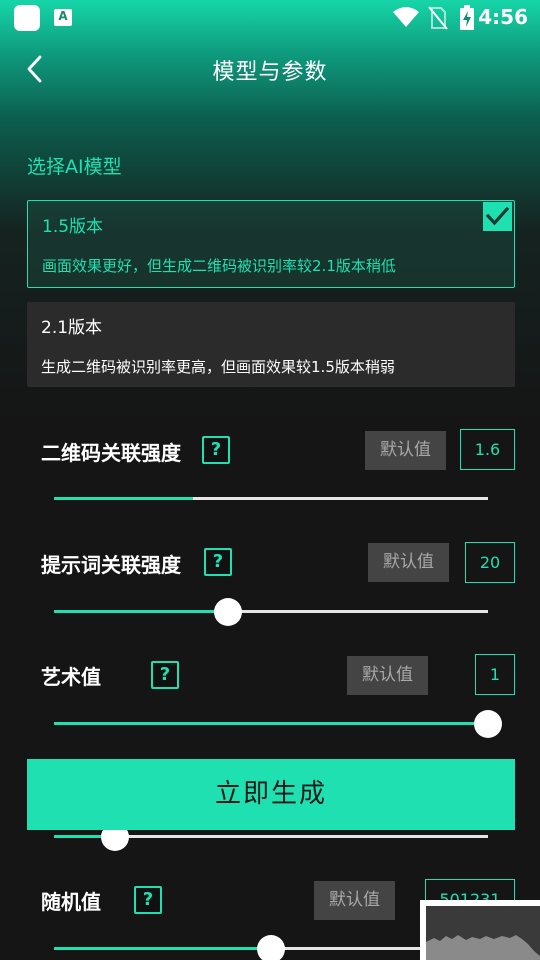 This screenshot has width=540, height=960. What do you see at coordinates (405, 450) in the screenshot?
I see `qr-strength-default-button: 默认值` at bounding box center [405, 450].